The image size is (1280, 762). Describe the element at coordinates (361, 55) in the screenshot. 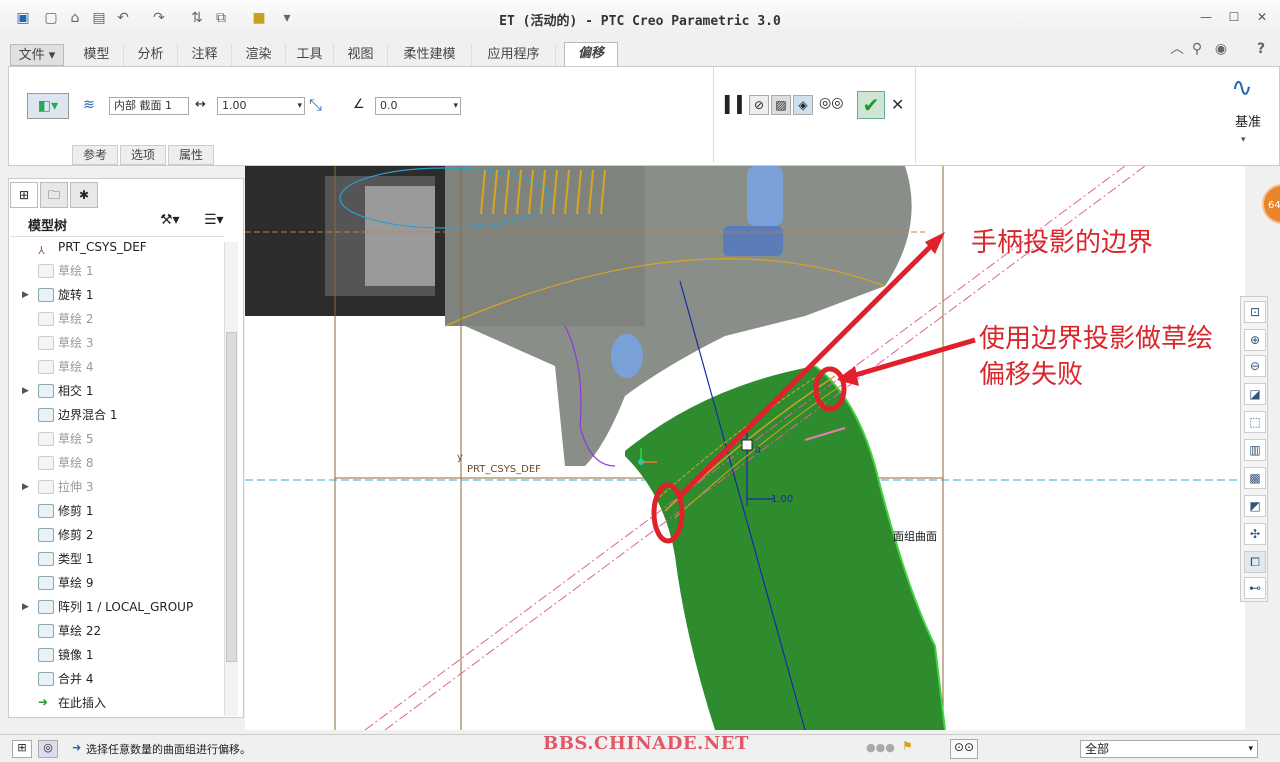

I see `tab-view: 视图` at that location.